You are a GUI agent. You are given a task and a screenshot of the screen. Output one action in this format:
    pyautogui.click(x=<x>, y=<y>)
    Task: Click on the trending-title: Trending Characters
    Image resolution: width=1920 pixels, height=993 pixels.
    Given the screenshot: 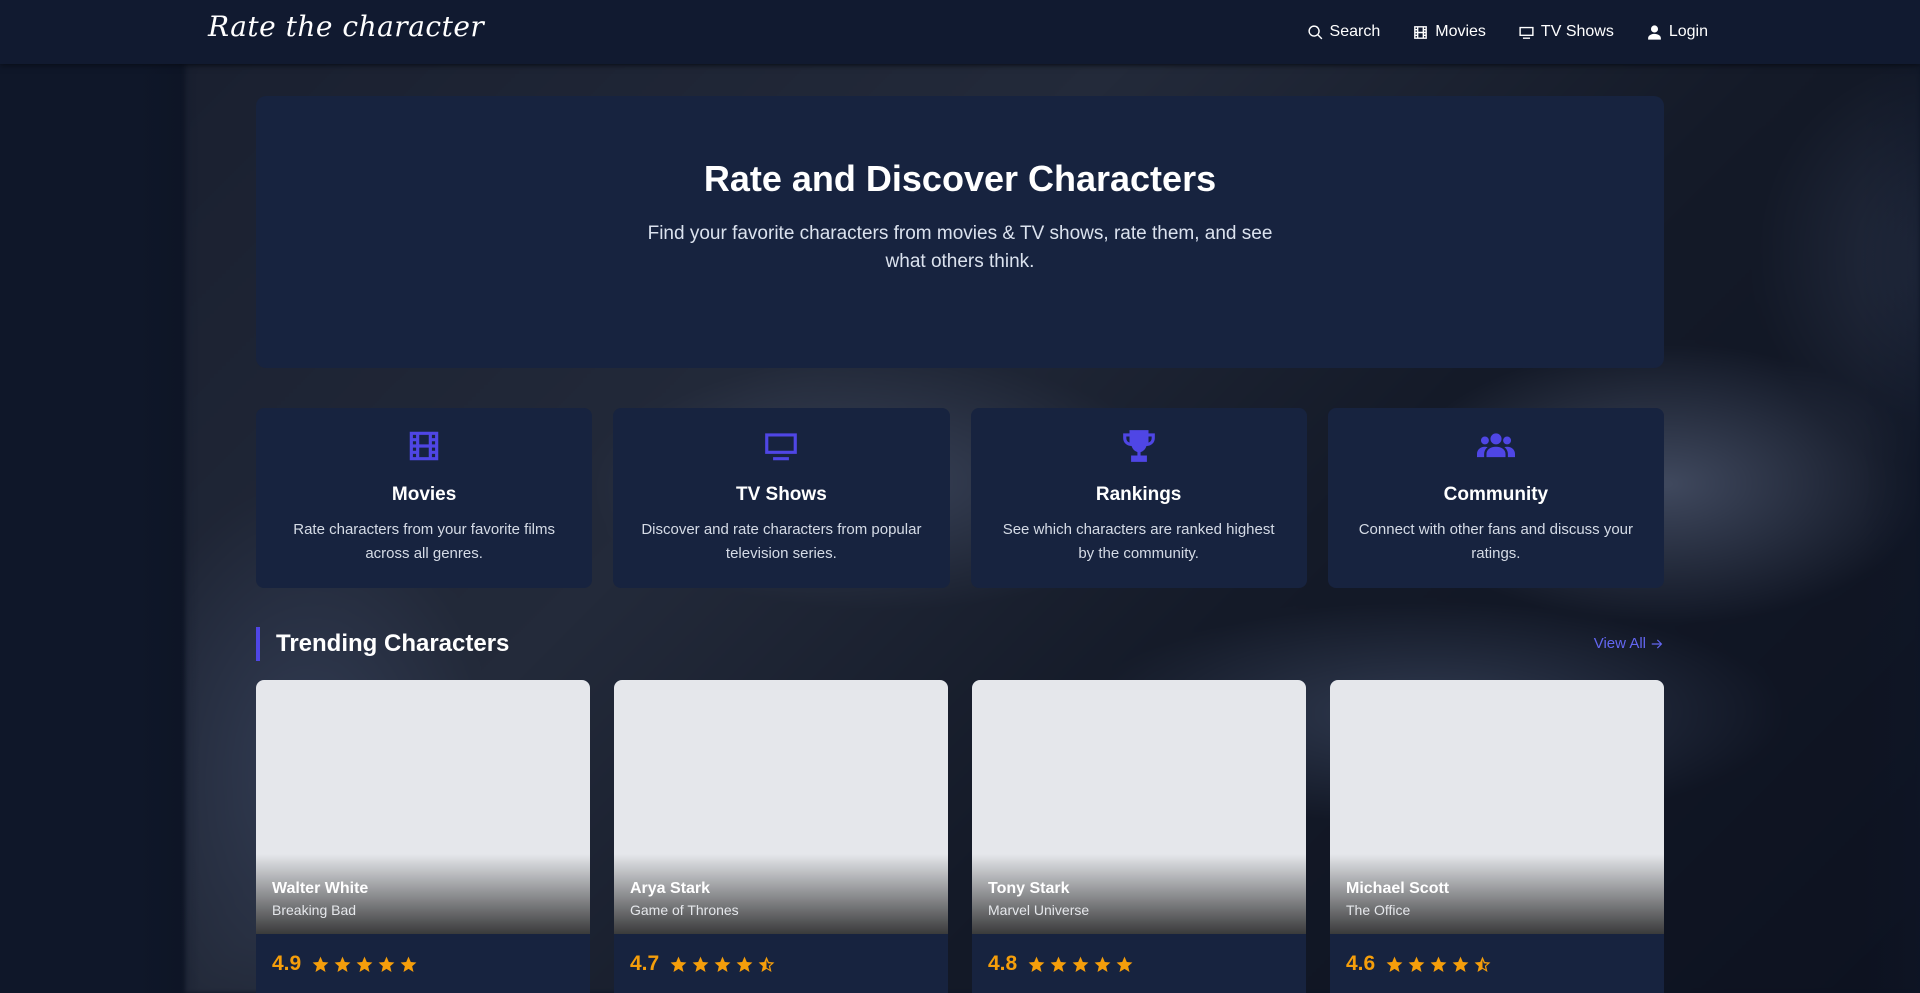 What is the action you would take?
    pyautogui.click(x=393, y=643)
    